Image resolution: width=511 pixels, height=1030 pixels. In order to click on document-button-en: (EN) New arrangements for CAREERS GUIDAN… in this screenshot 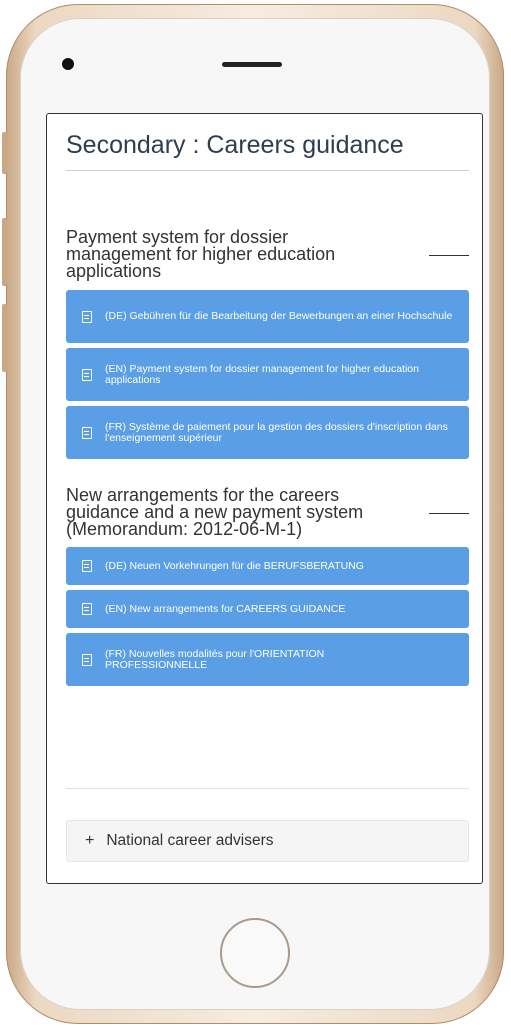, I will do `click(267, 609)`.